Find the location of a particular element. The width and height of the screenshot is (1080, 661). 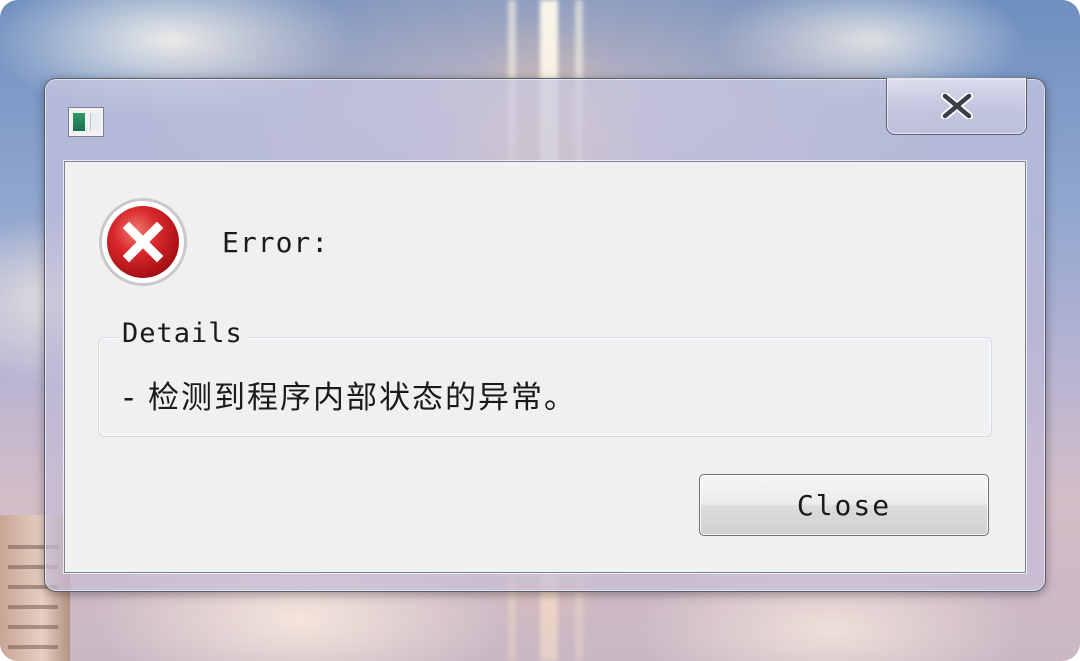

details-message: - 检测到程序内部状态的异常。 is located at coordinates (350, 398).